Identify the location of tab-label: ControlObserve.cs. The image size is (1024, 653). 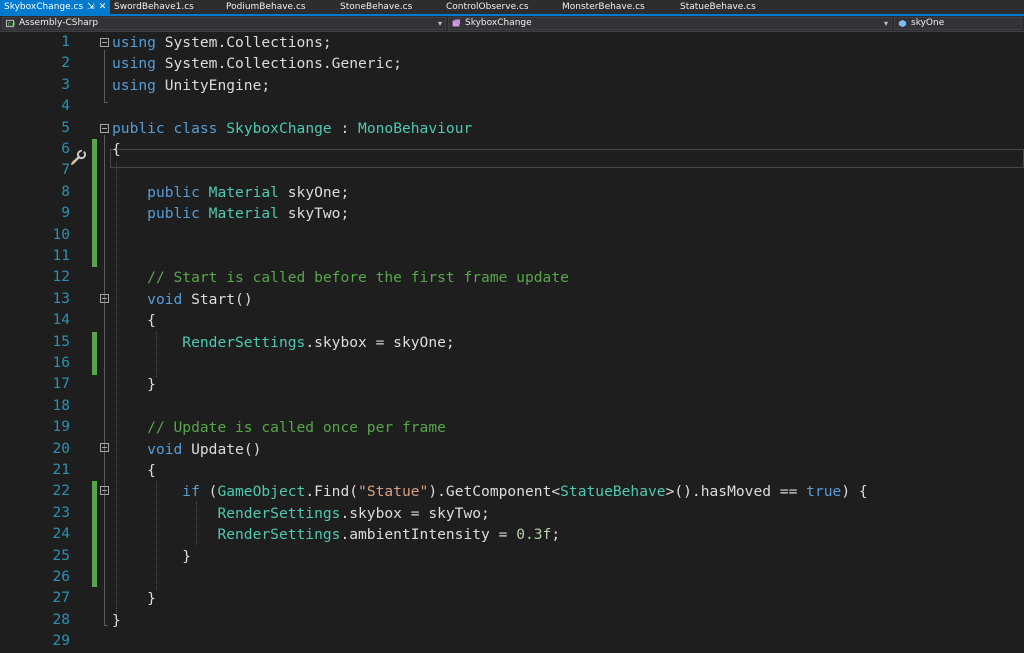
(487, 7).